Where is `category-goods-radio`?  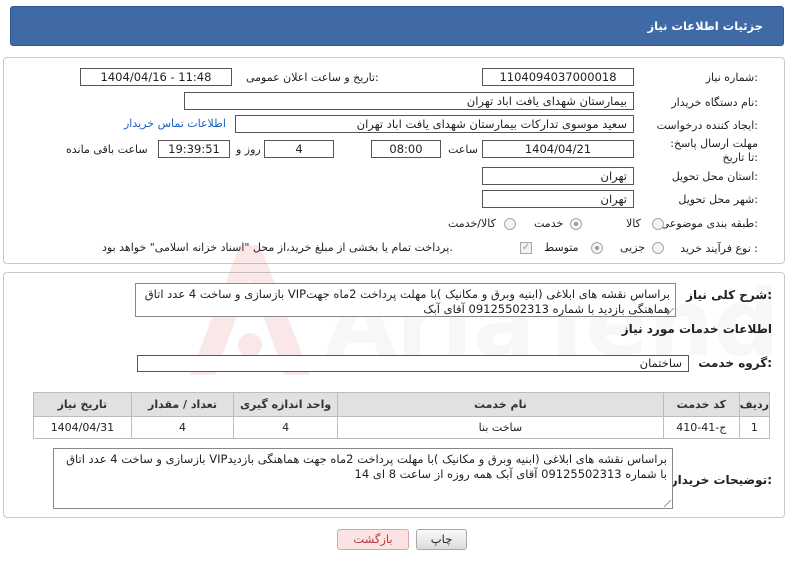 category-goods-radio is located at coordinates (658, 224).